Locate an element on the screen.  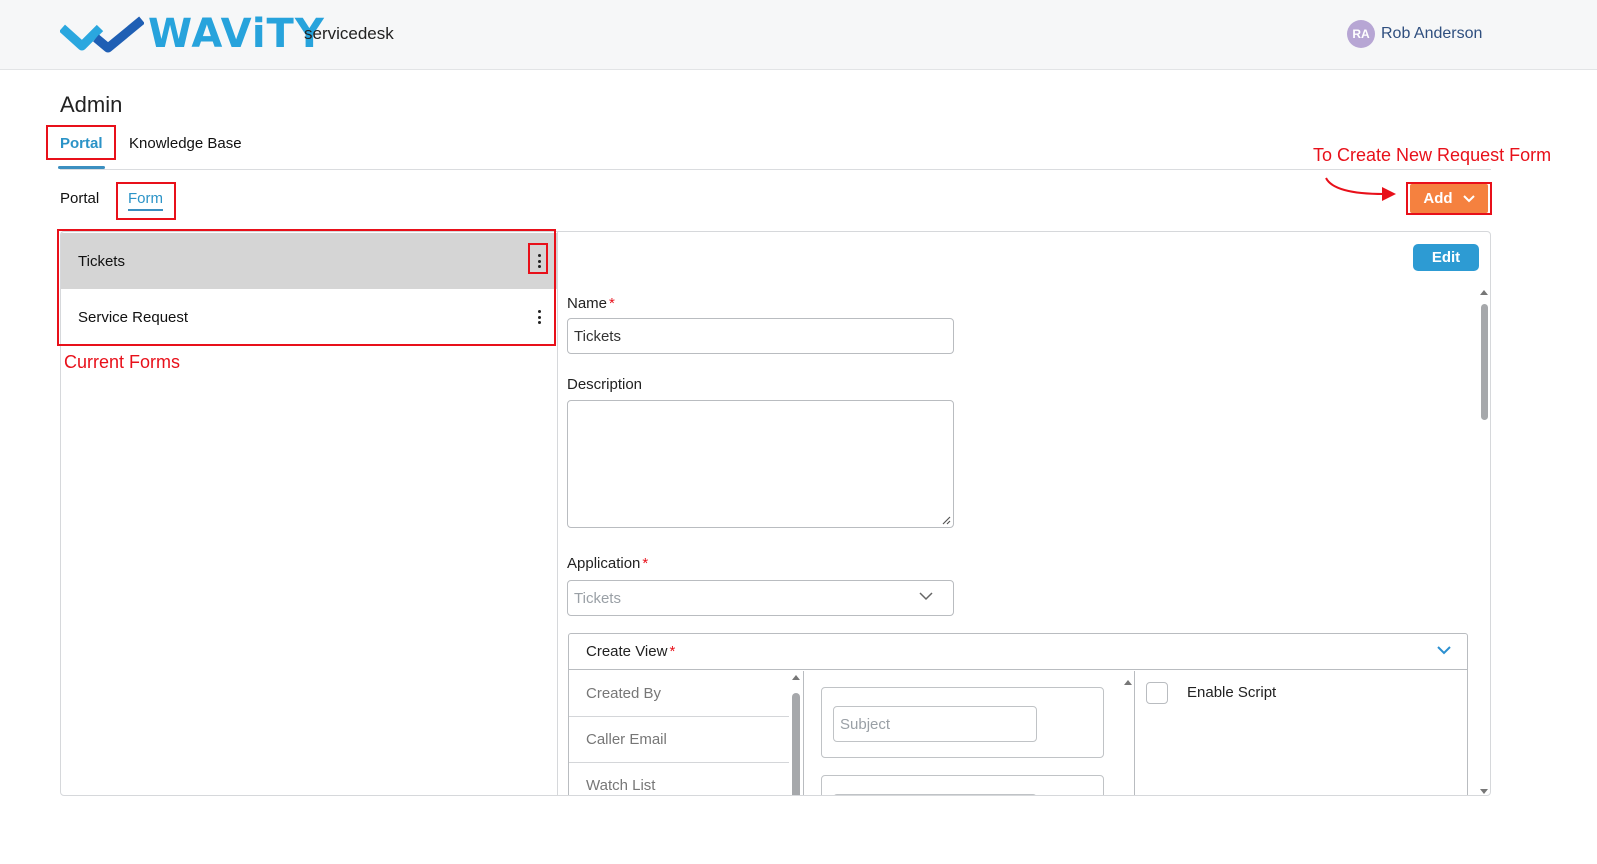
placed-field-input is located at coordinates (935, 794).